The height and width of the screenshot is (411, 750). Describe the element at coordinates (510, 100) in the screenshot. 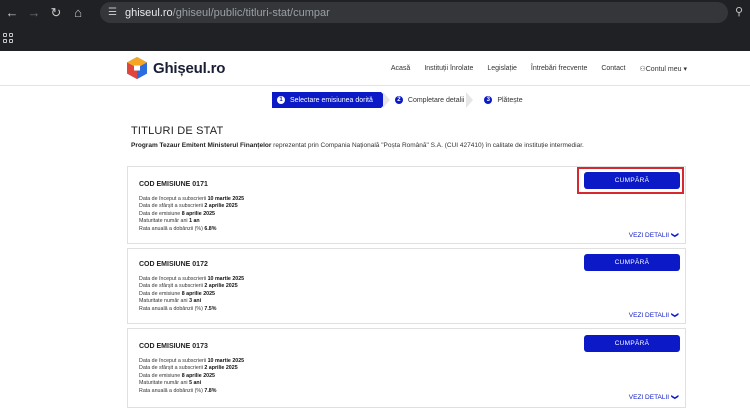

I see `step-3-label: Plătește` at that location.